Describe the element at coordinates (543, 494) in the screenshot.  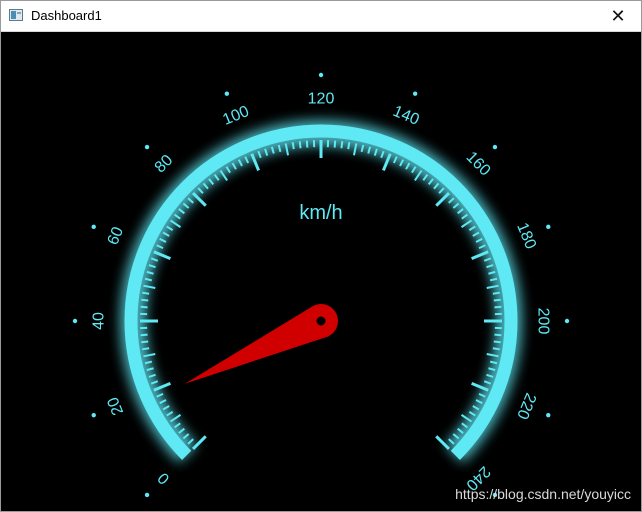
I see `watermark-text: https://blog.csdn.net/youyicc` at that location.